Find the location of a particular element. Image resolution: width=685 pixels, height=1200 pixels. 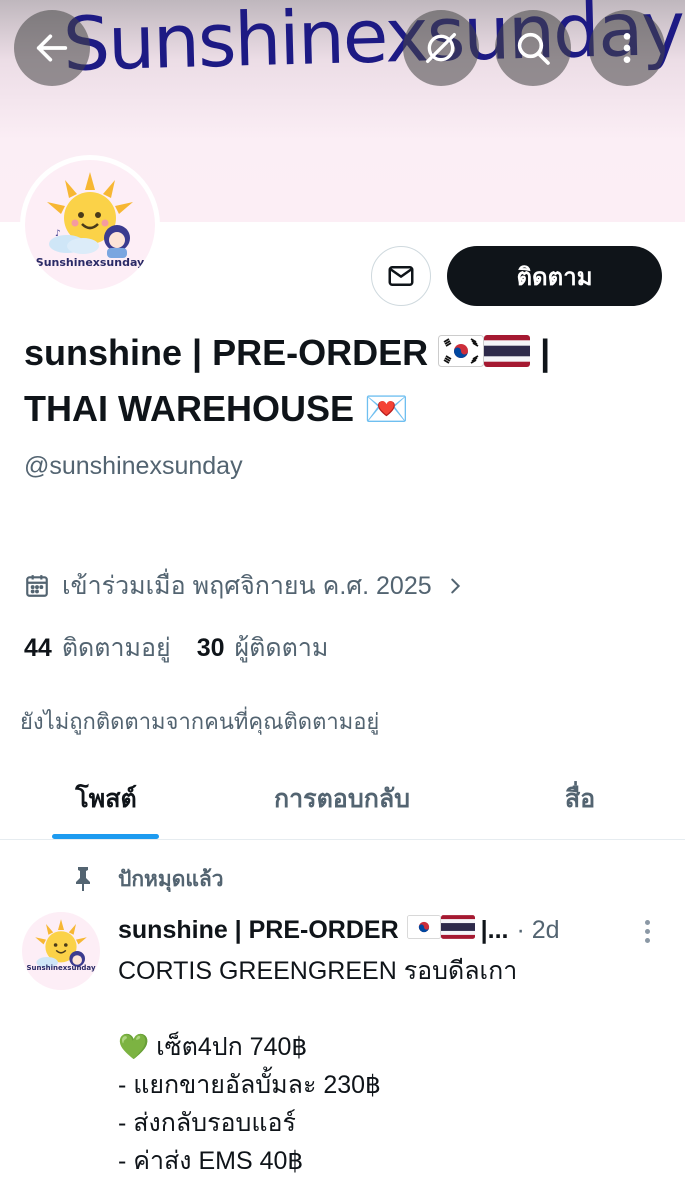

back-button is located at coordinates (52, 48).